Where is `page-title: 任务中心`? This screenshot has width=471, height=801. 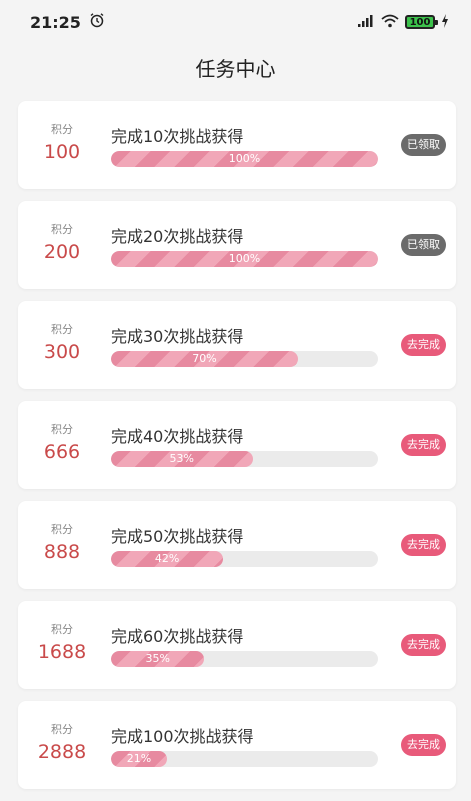
page-title: 任务中心 is located at coordinates (235, 68).